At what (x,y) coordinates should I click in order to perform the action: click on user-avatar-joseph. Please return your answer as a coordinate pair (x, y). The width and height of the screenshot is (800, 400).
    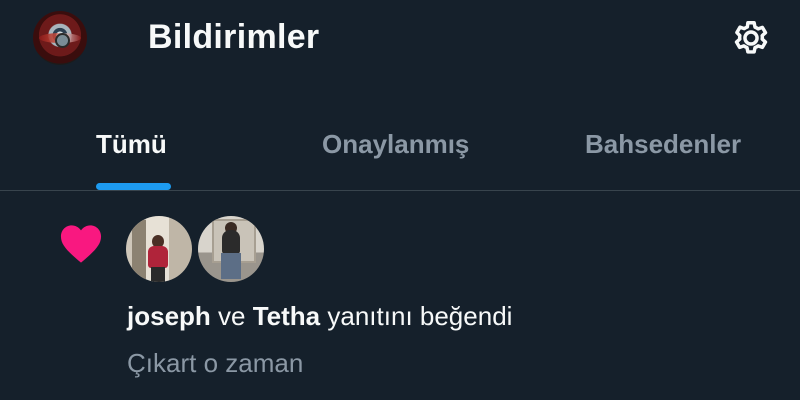
    Looking at the image, I should click on (159, 249).